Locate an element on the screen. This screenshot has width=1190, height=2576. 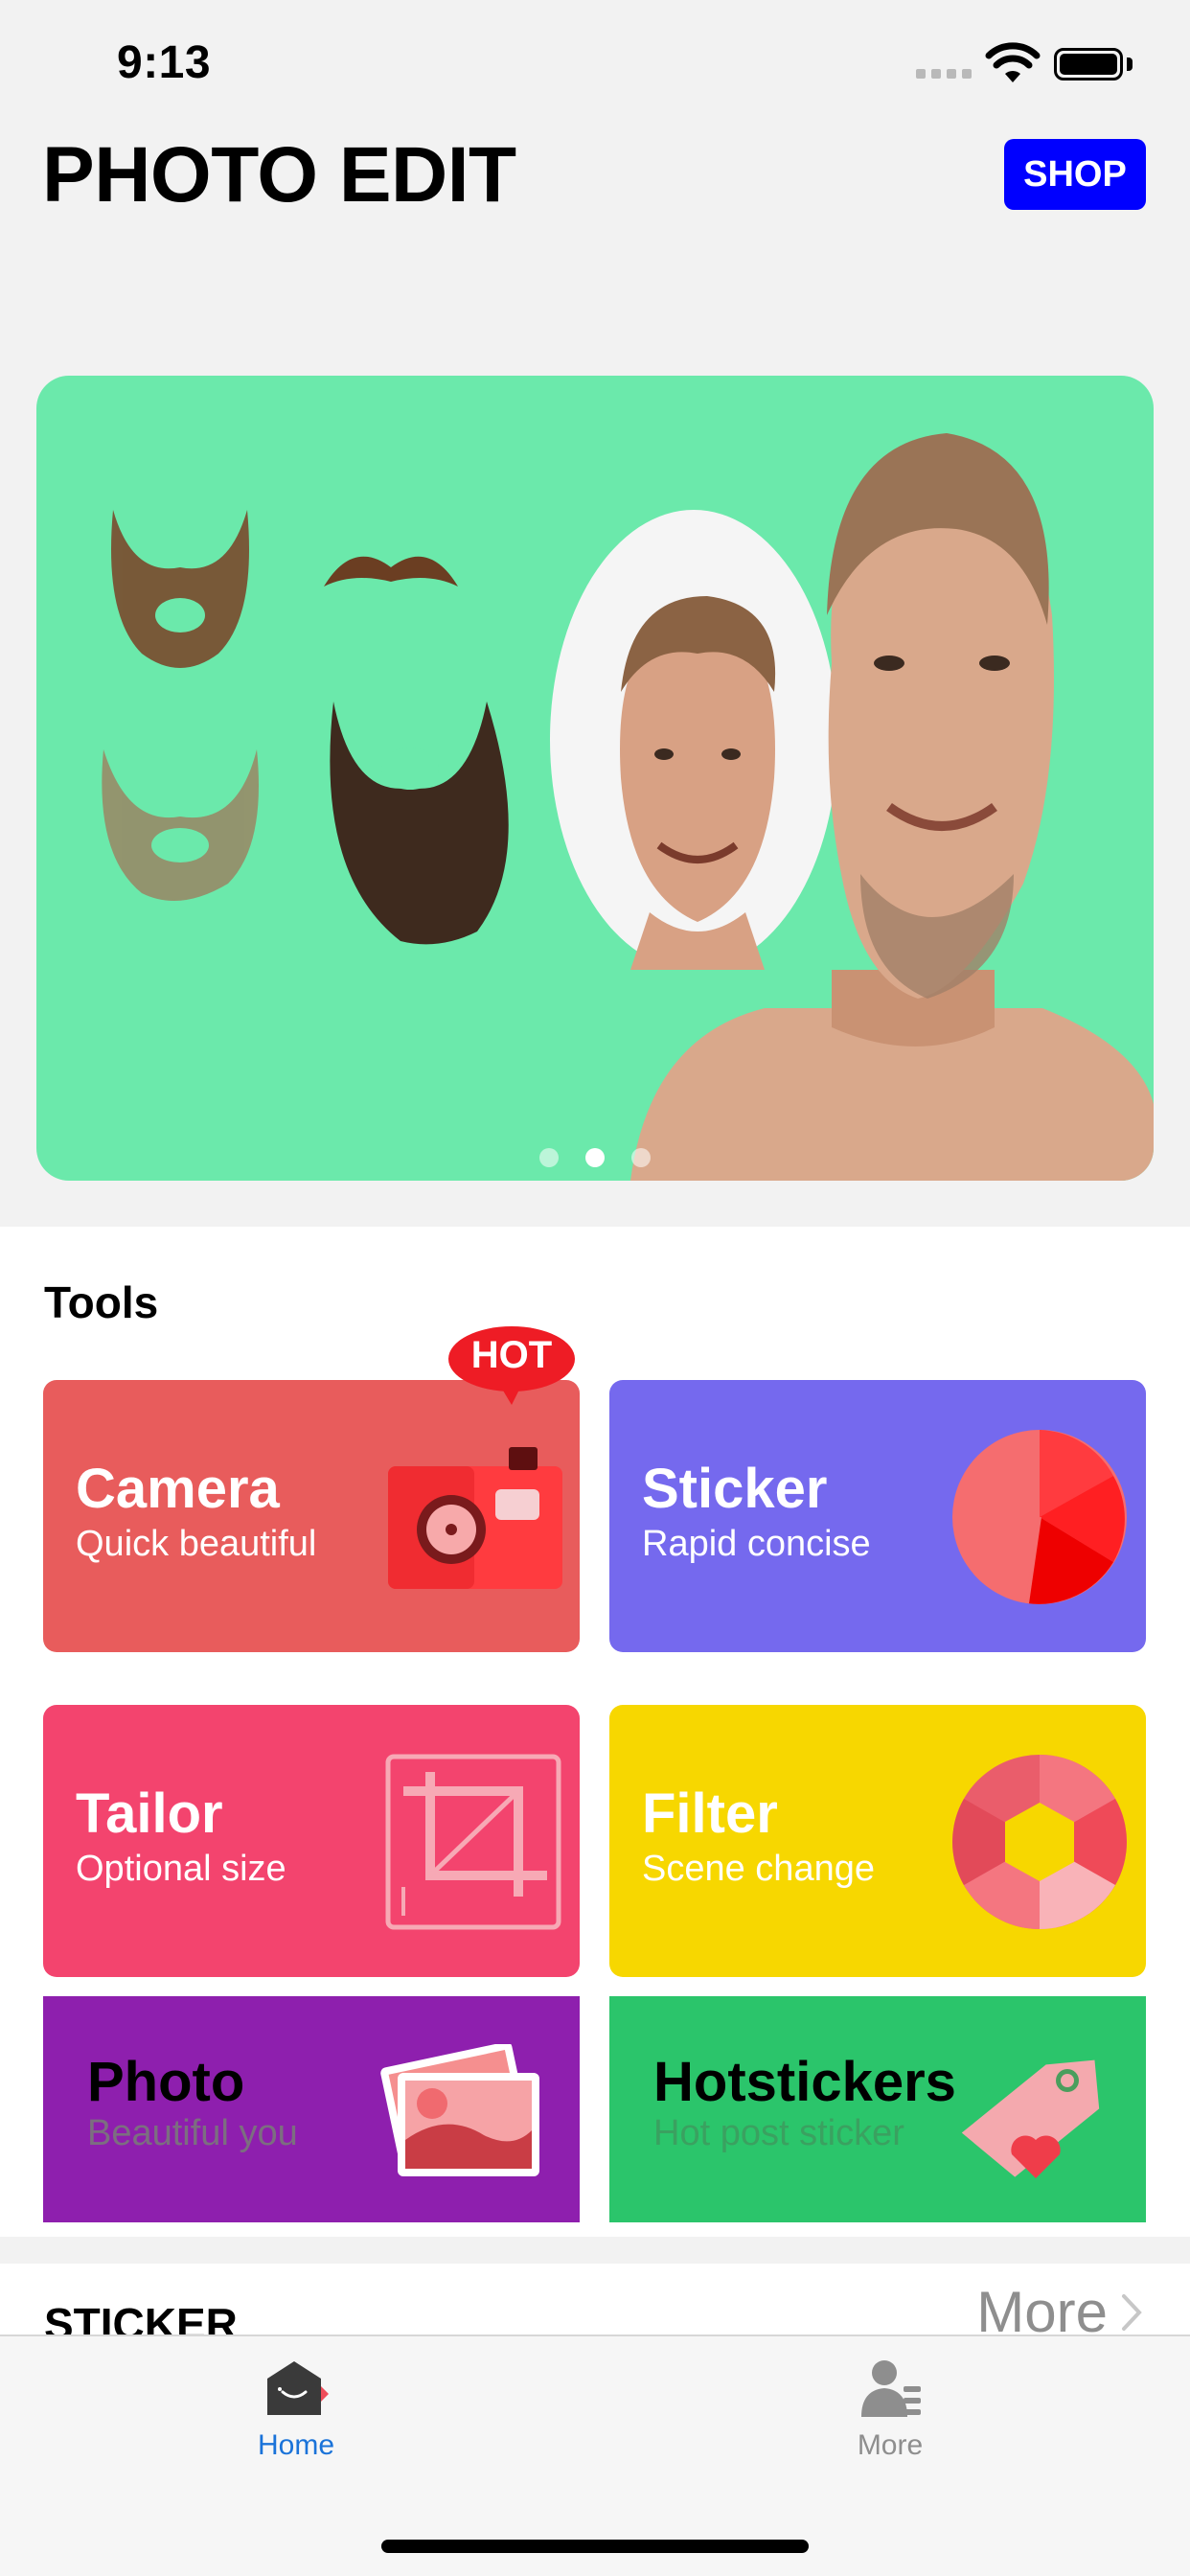
page-dot-active is located at coordinates (595, 1157).